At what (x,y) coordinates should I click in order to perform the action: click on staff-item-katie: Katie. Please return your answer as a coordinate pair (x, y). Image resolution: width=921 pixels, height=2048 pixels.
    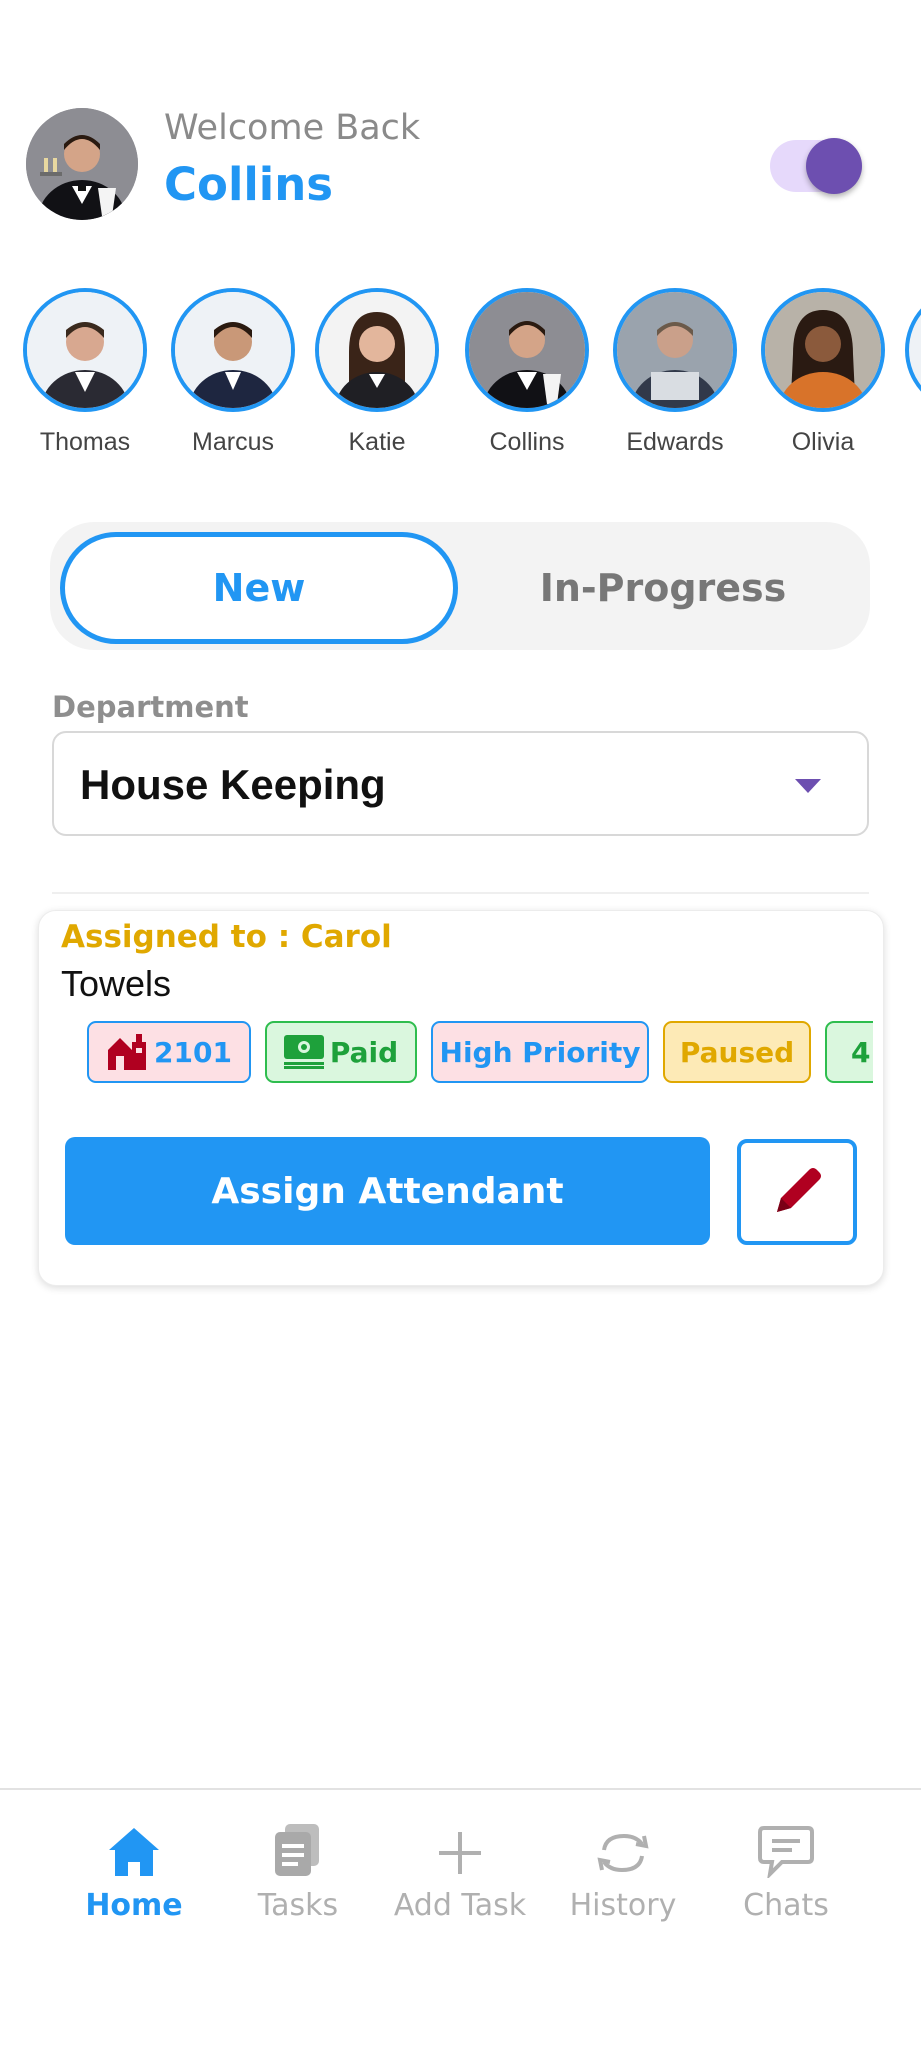
    Looking at the image, I should click on (377, 372).